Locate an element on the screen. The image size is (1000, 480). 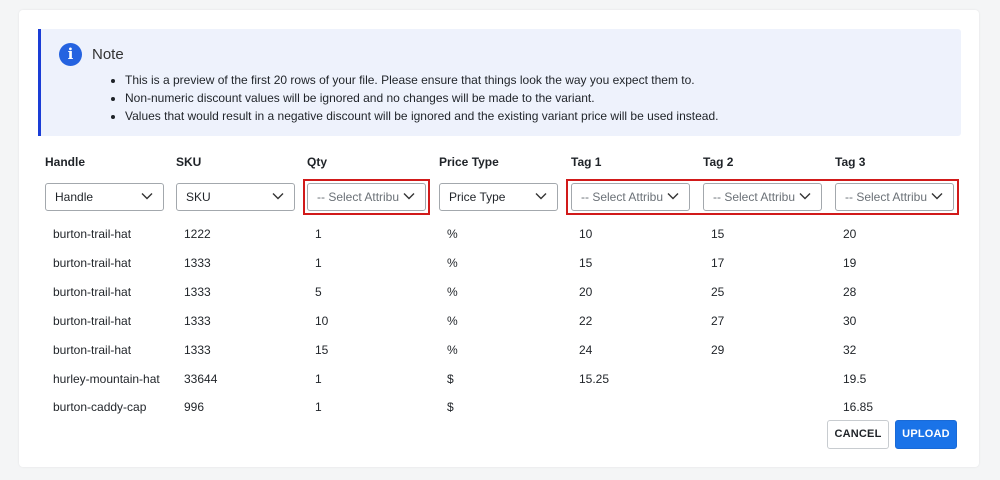
cell-tag-1: 20 is located at coordinates (586, 292).